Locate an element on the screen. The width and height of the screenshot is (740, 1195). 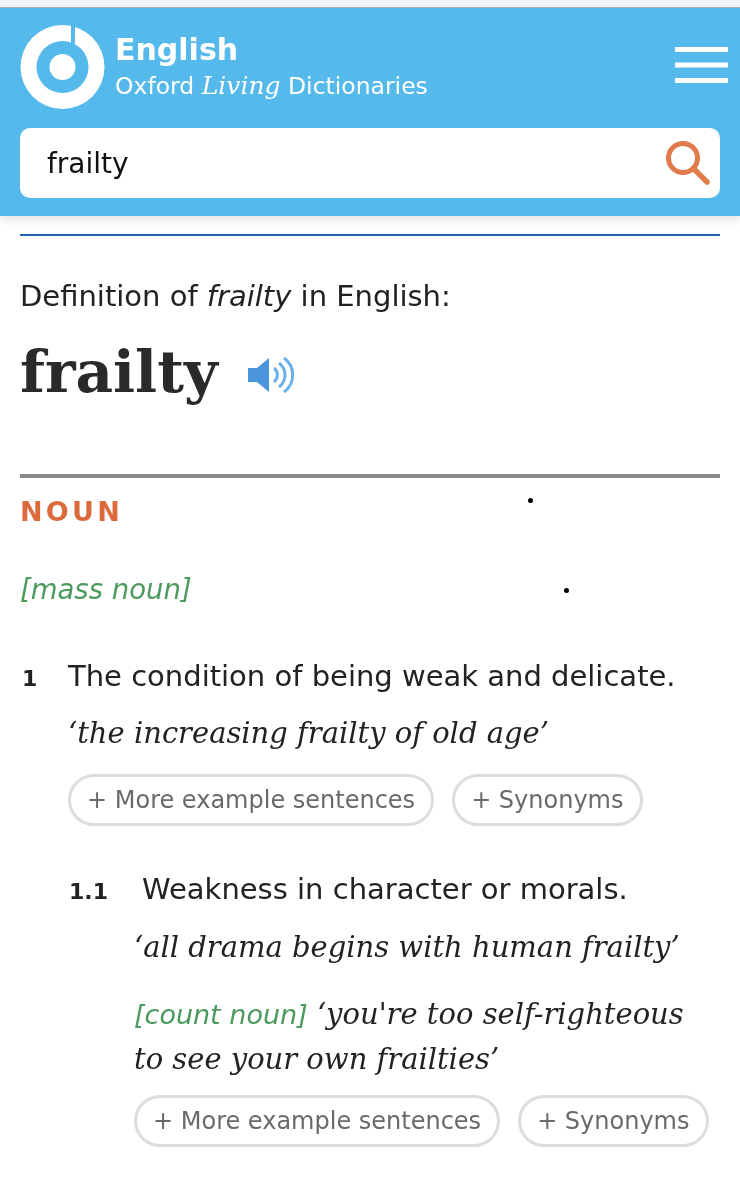
logo-title: English is located at coordinates (177, 50).